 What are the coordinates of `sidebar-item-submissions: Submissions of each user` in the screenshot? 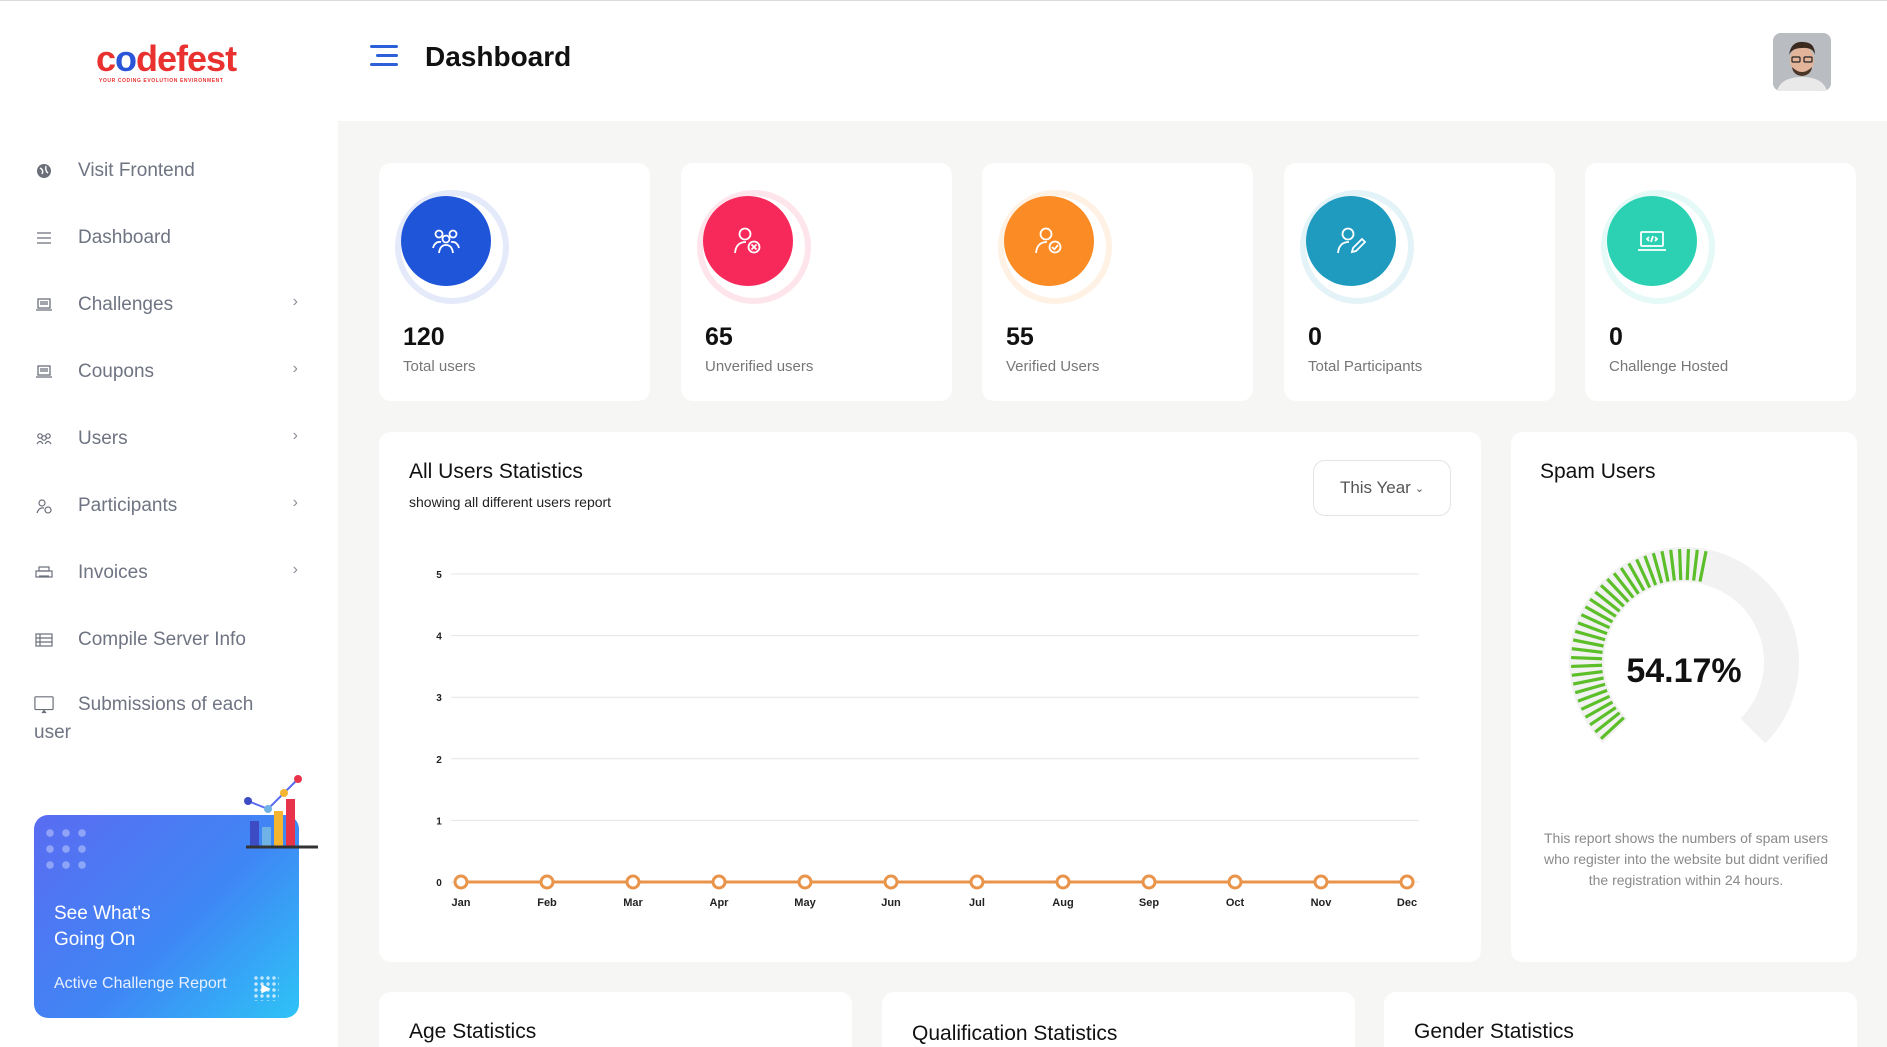 It's located at (169, 718).